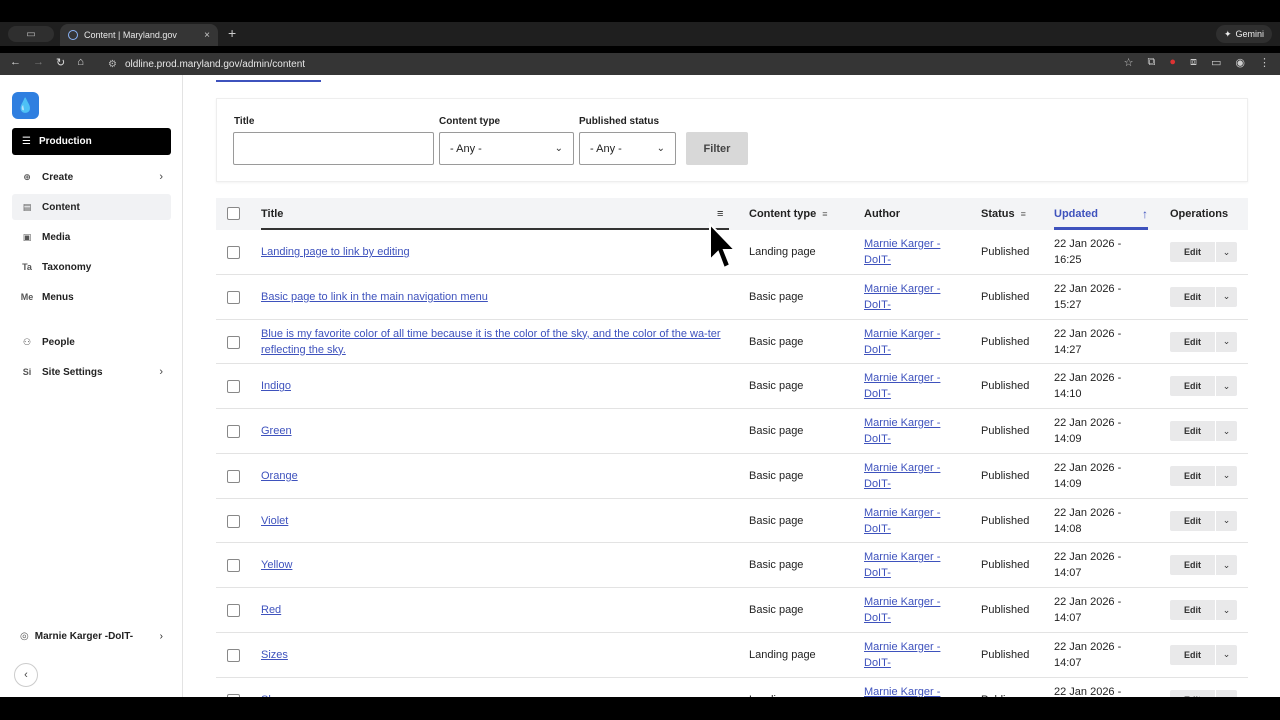  I want to click on column-header-title: Title, so click(272, 214).